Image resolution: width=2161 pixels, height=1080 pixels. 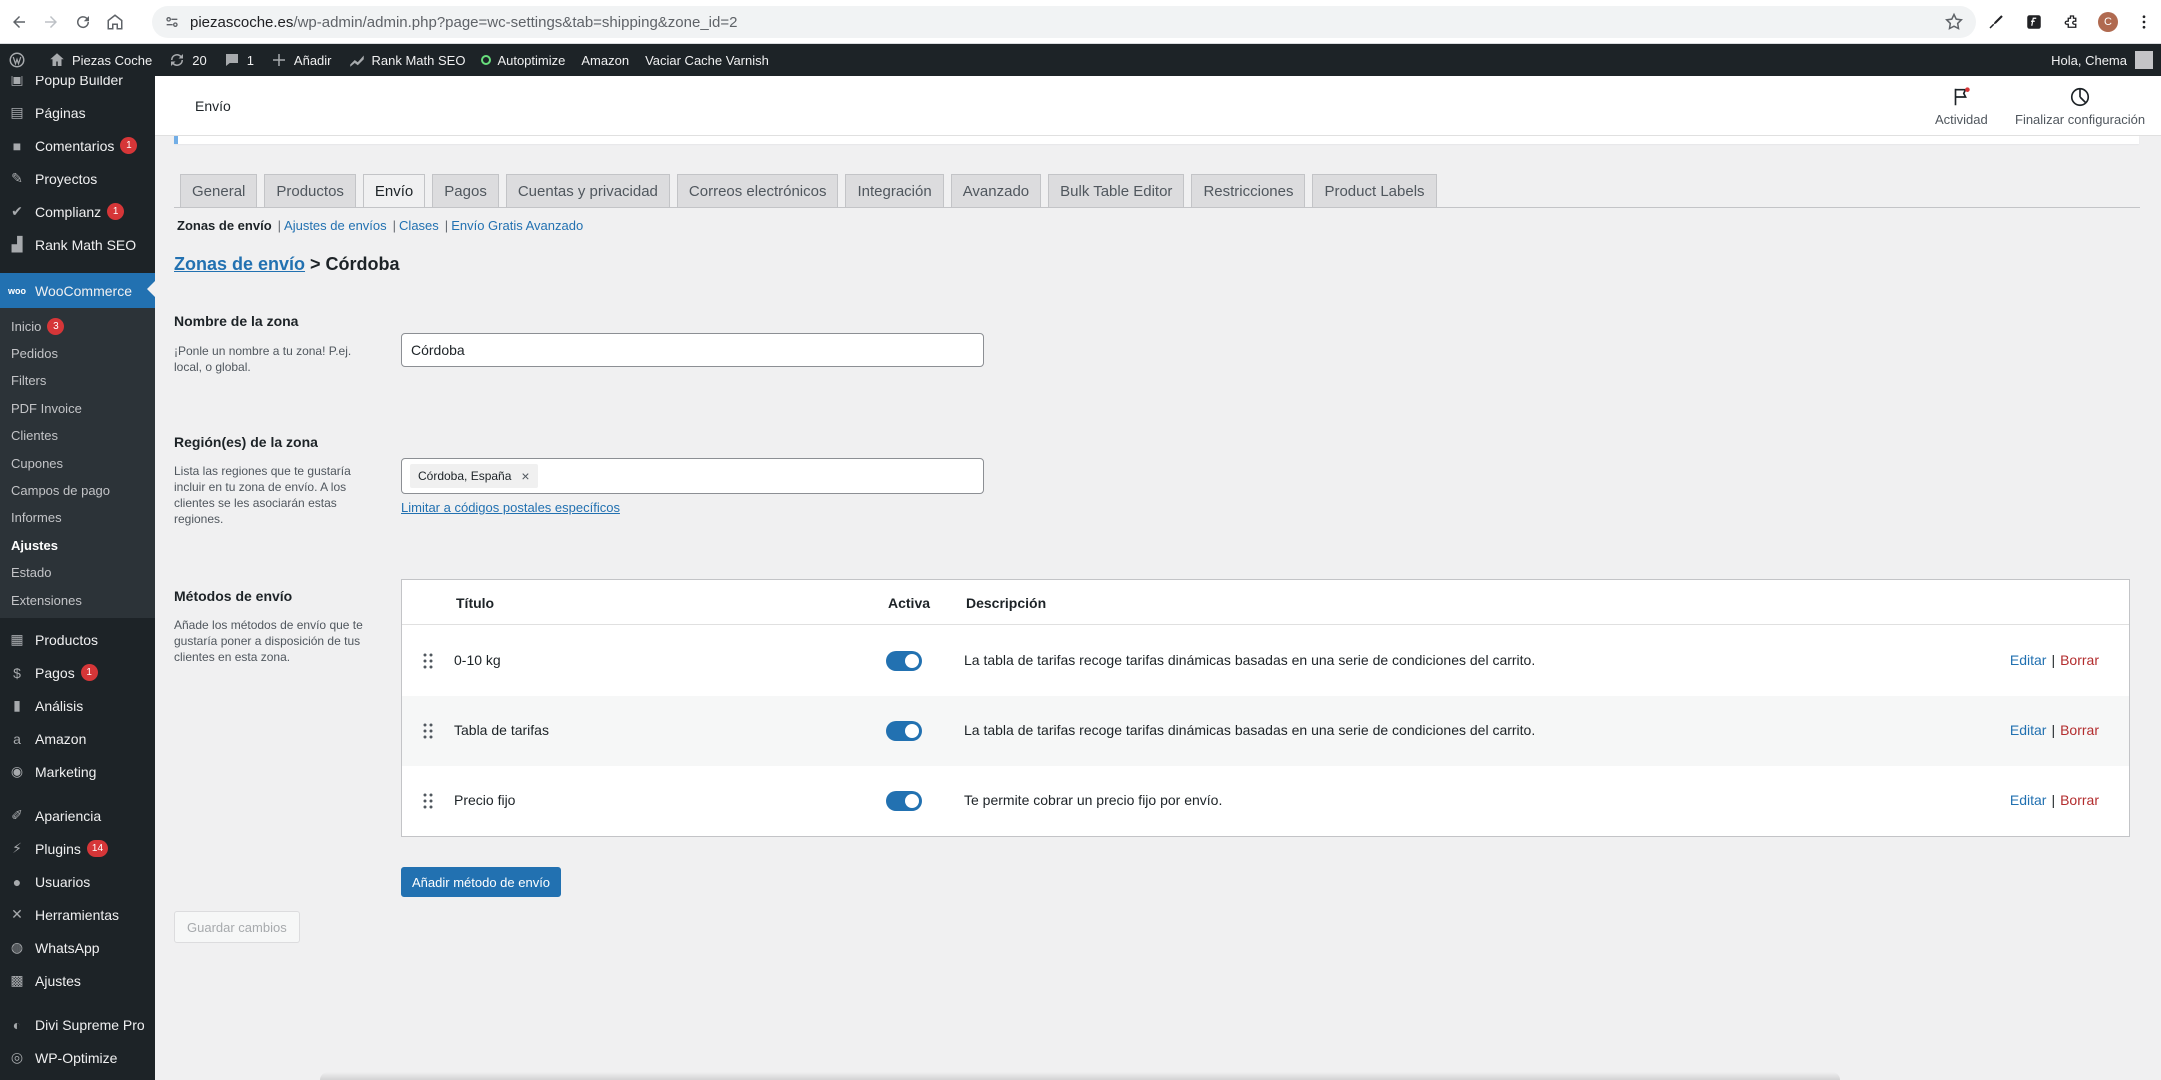 What do you see at coordinates (77, 848) in the screenshot?
I see `sidebar-item-plugins: ⚡ Plugins 14` at bounding box center [77, 848].